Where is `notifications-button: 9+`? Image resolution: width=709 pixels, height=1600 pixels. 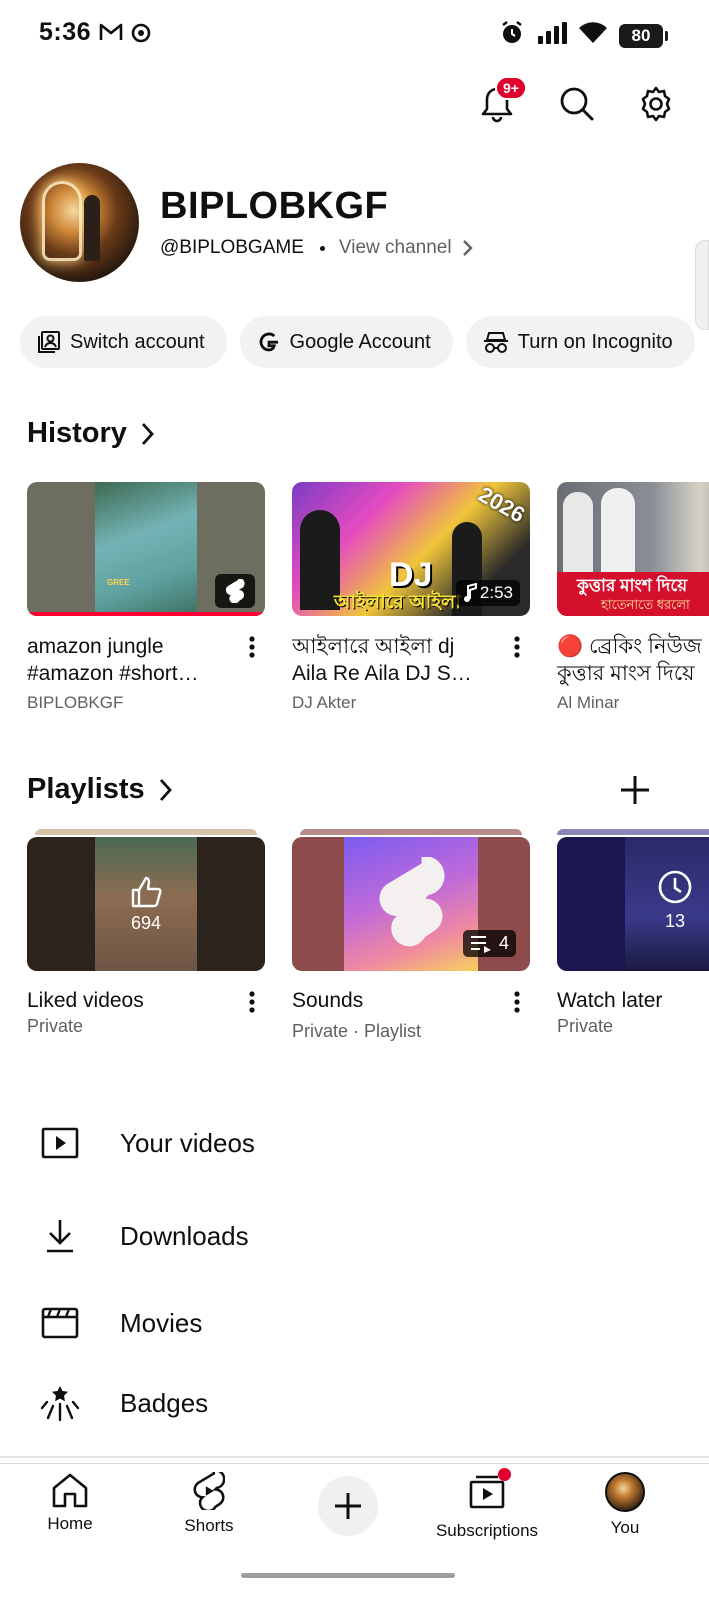
notifications-button: 9+ is located at coordinates (501, 101).